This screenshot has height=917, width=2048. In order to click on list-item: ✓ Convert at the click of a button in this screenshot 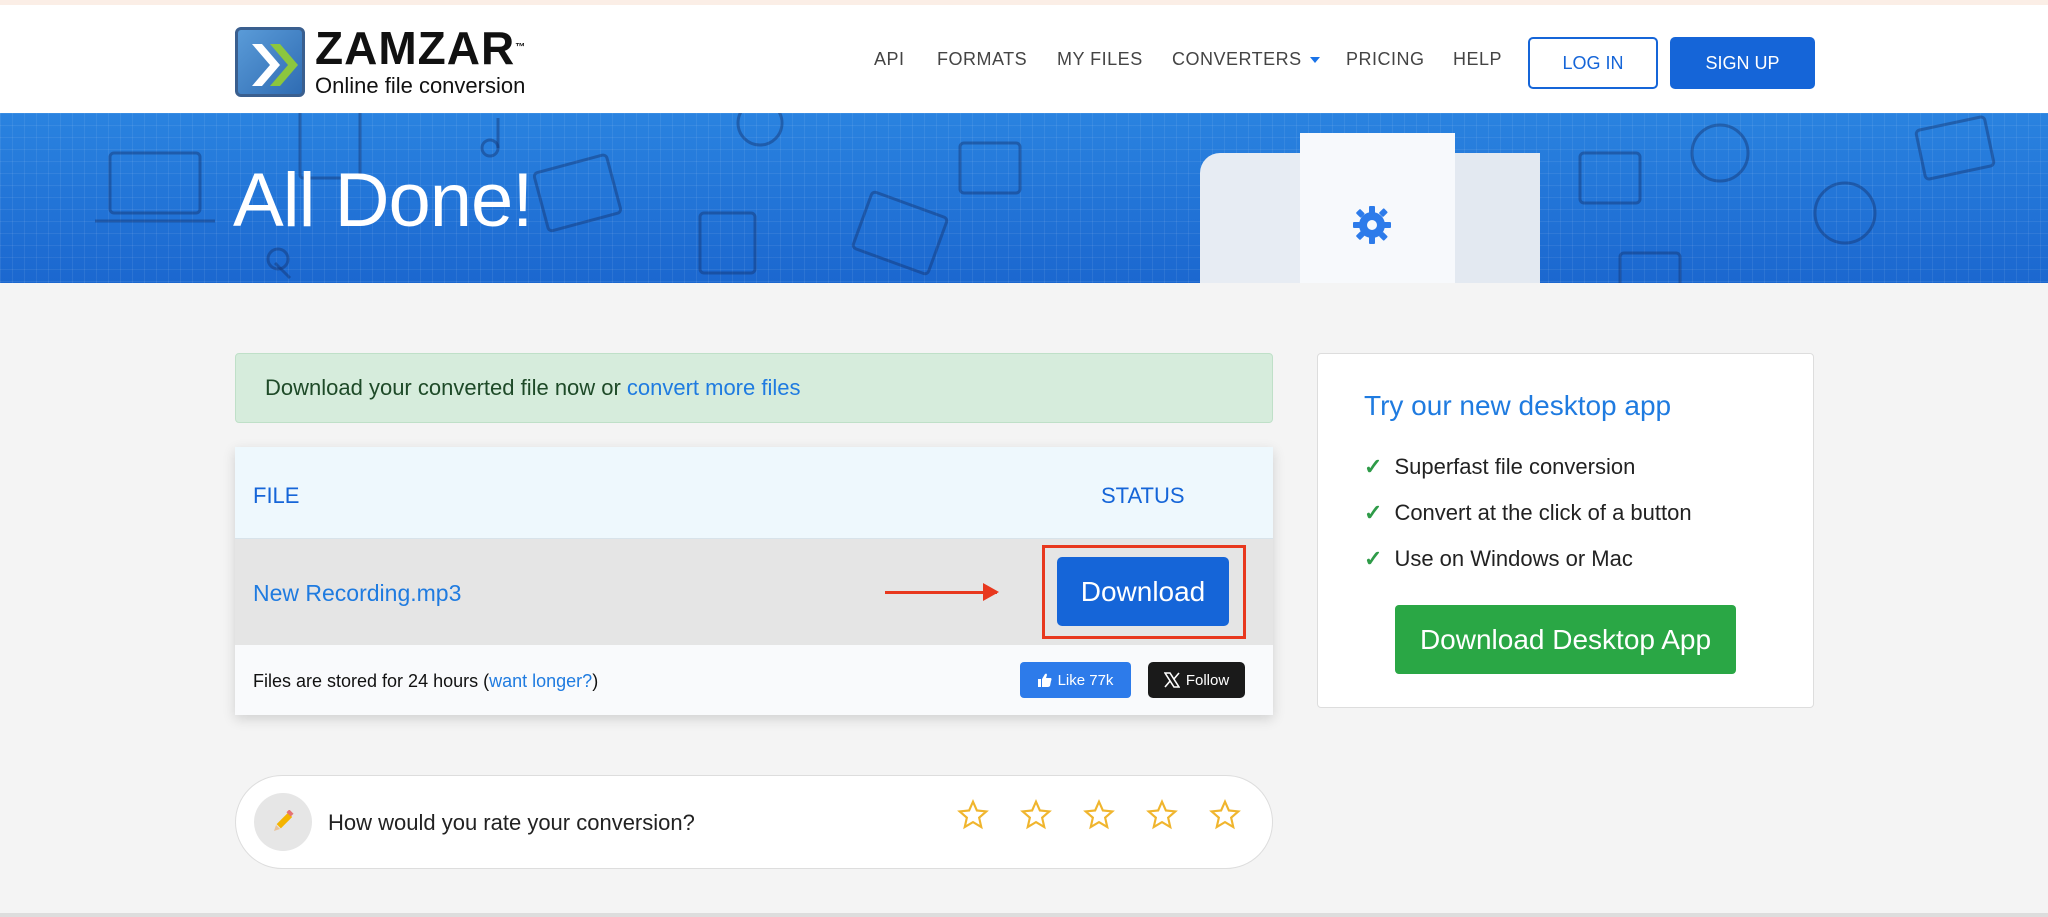, I will do `click(1528, 513)`.